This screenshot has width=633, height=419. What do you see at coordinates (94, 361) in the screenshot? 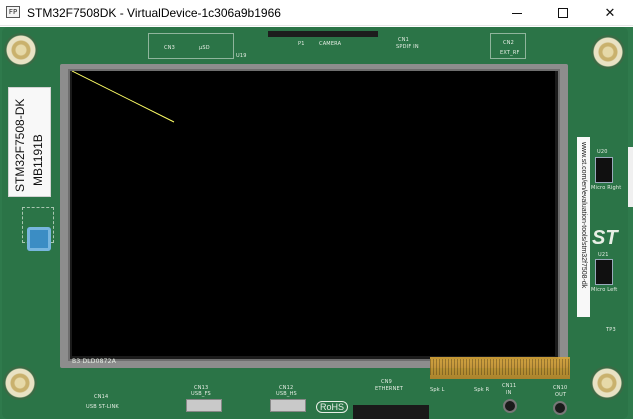
I see `lcd-code: B3 DLD0872A` at bounding box center [94, 361].